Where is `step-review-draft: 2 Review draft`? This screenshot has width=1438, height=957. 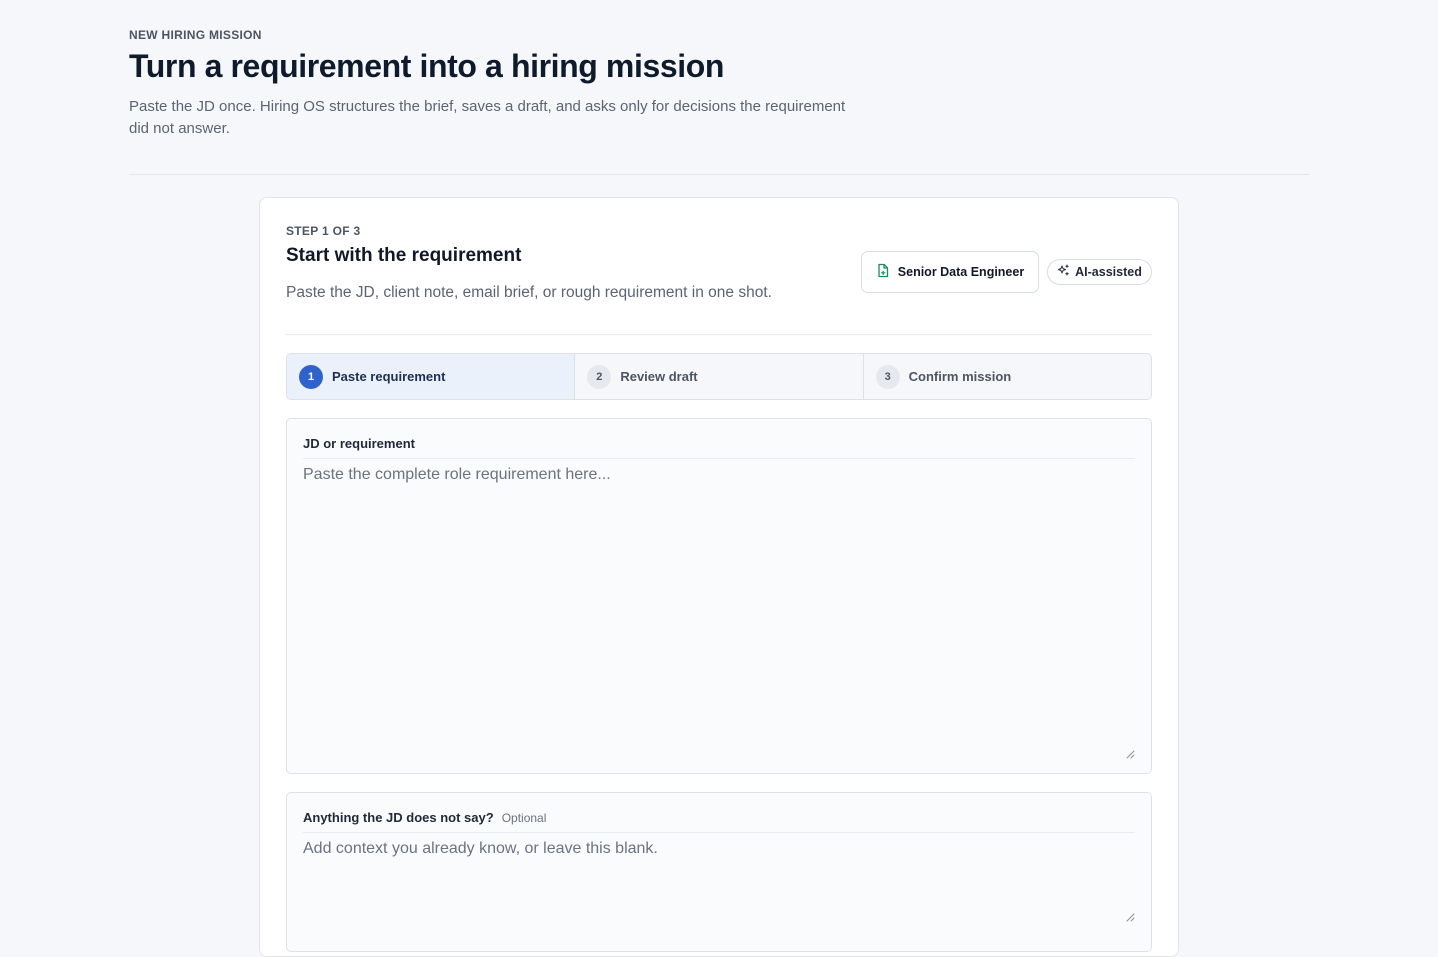 step-review-draft: 2 Review draft is located at coordinates (719, 376).